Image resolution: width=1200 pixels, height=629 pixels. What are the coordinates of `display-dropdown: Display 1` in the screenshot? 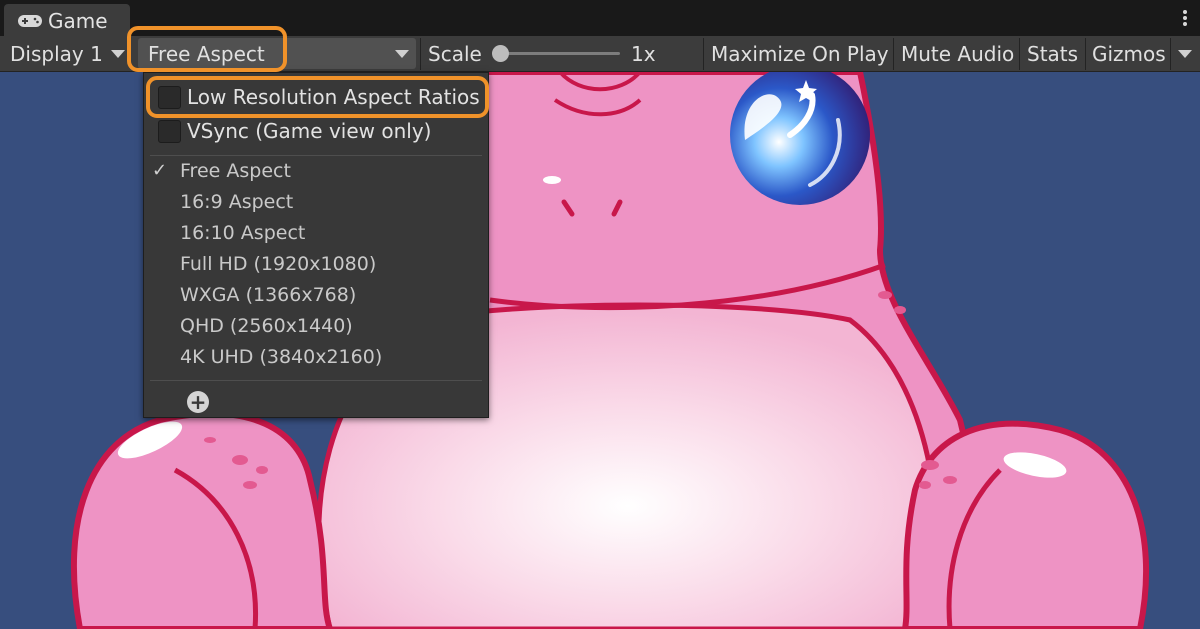 It's located at (56, 54).